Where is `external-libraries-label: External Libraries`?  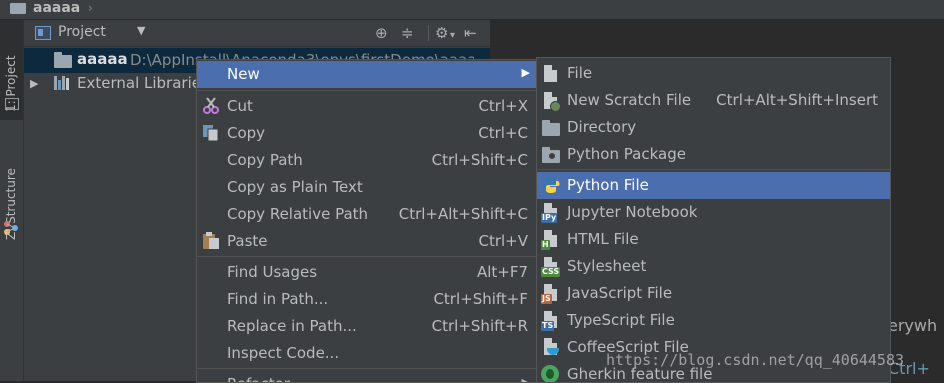
external-libraries-label: External Libraries is located at coordinates (143, 83).